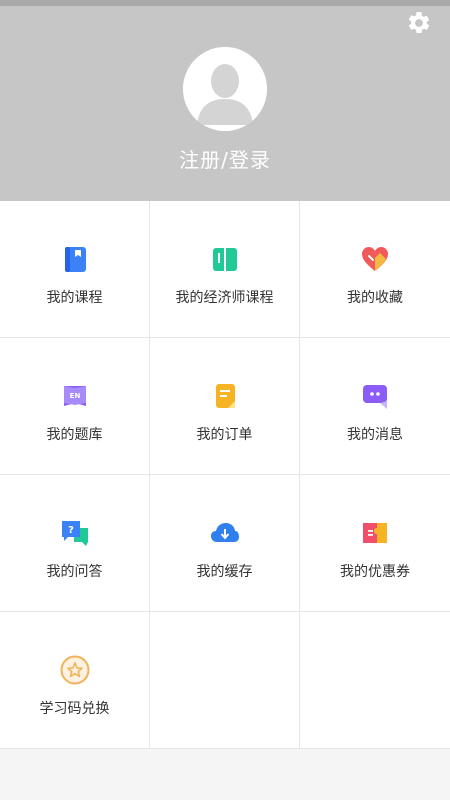 The height and width of the screenshot is (800, 450). I want to click on menu-item-my-orders: 我的订单, so click(225, 406).